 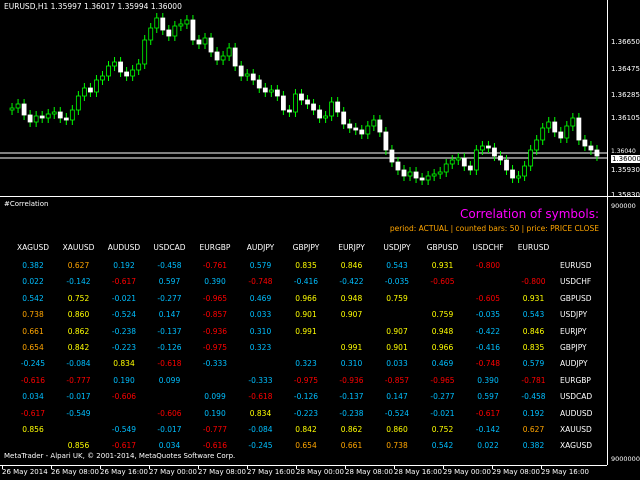 What do you see at coordinates (351, 364) in the screenshot?
I see `matrix-cell: 0.310` at bounding box center [351, 364].